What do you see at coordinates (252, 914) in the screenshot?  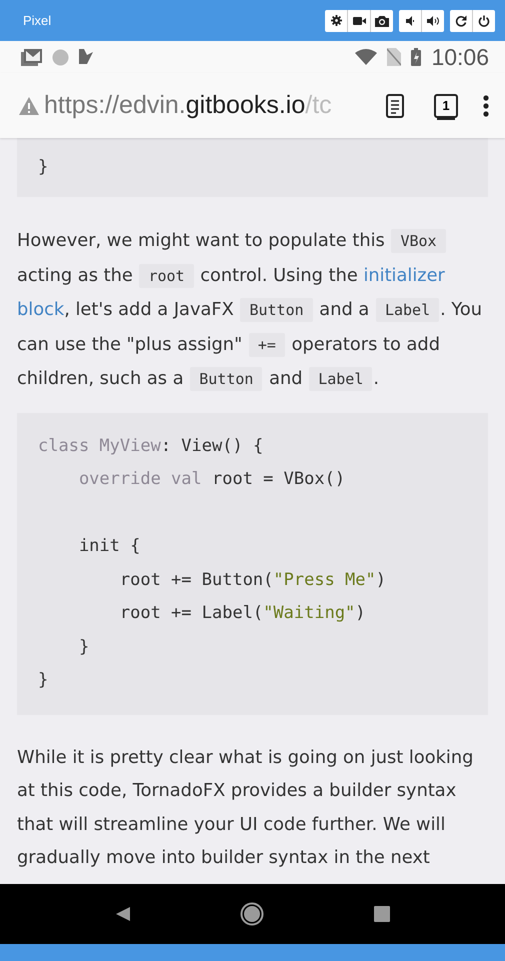 I see `home-icon` at bounding box center [252, 914].